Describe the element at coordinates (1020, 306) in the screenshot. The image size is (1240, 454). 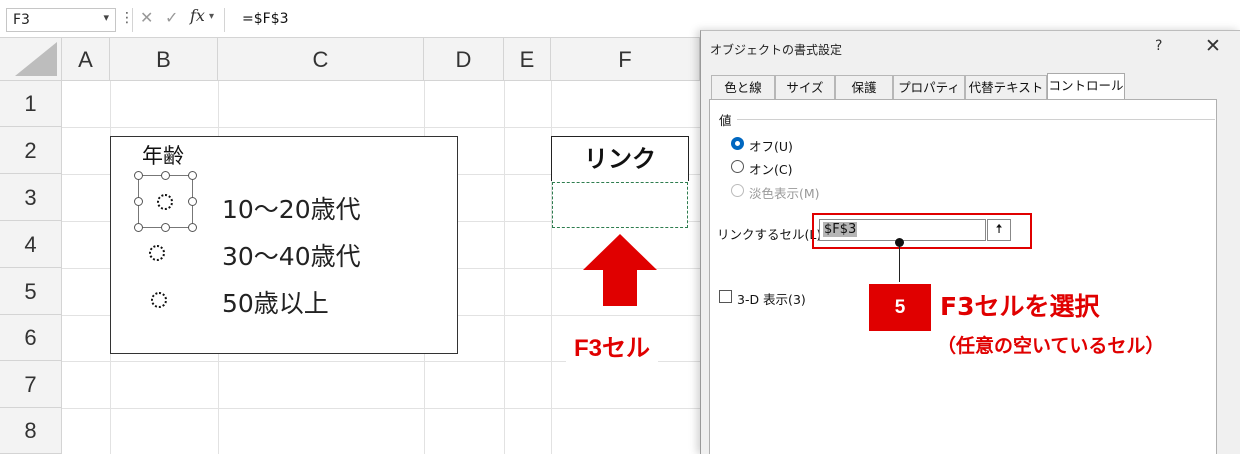
I see `callout-title: F3セルを選択` at that location.